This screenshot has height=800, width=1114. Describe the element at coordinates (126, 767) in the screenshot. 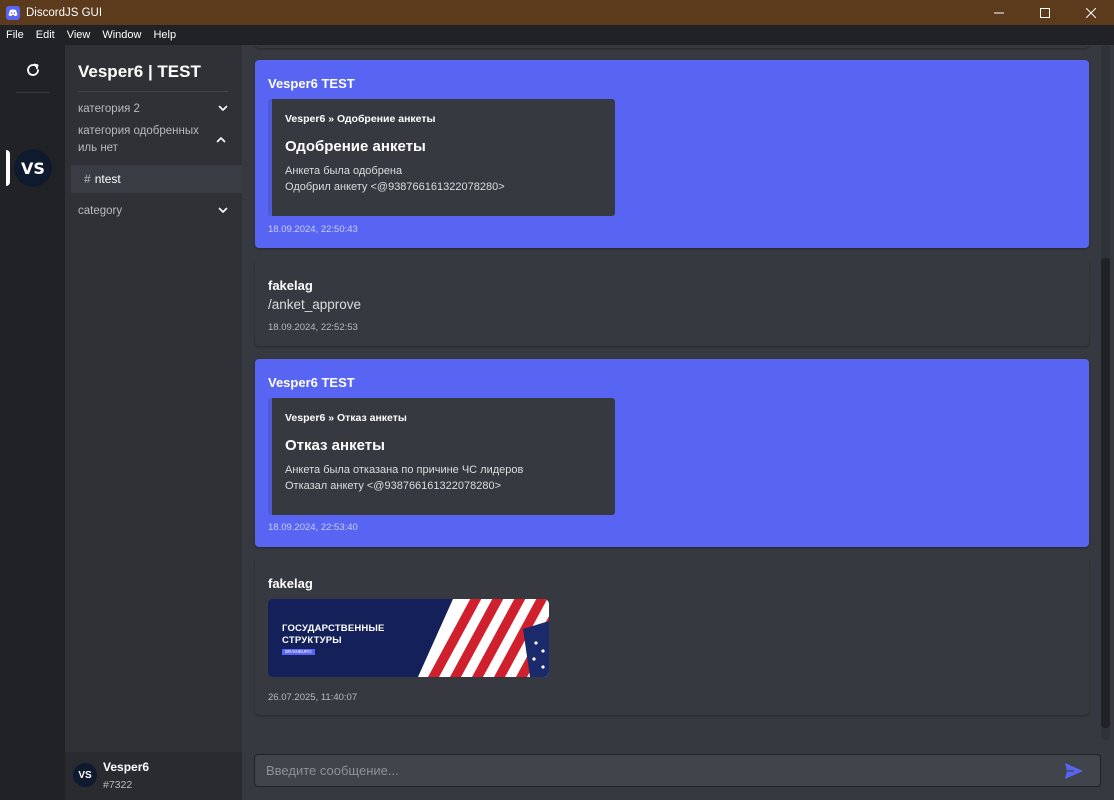

I see `username: Vesper6` at that location.